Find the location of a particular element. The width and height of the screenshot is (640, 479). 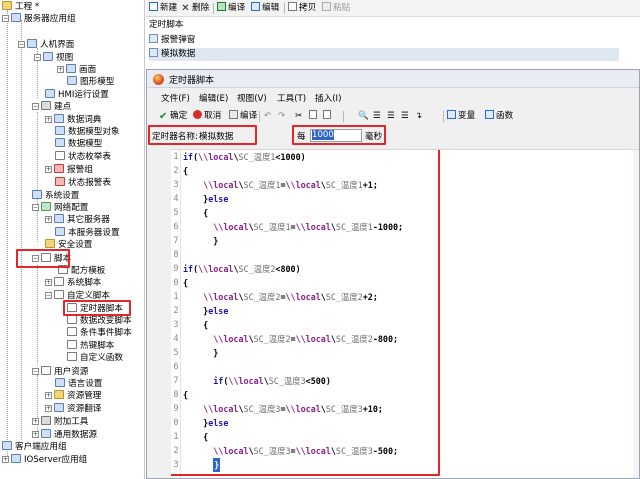

undo-button: ↶ is located at coordinates (267, 116).